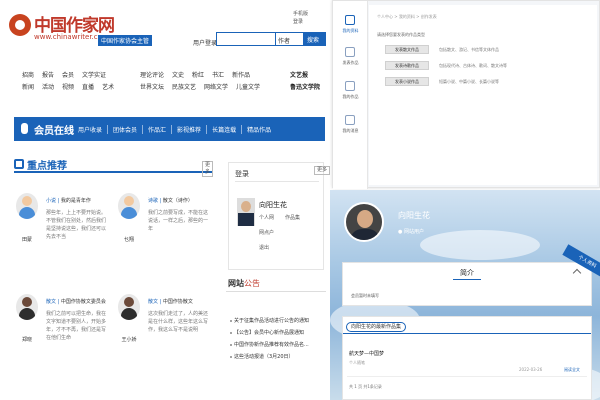 Image resolution: width=600 pixels, height=400 pixels. What do you see at coordinates (114, 167) in the screenshot?
I see `recommend-header: 重点推荐 更多` at bounding box center [114, 167].